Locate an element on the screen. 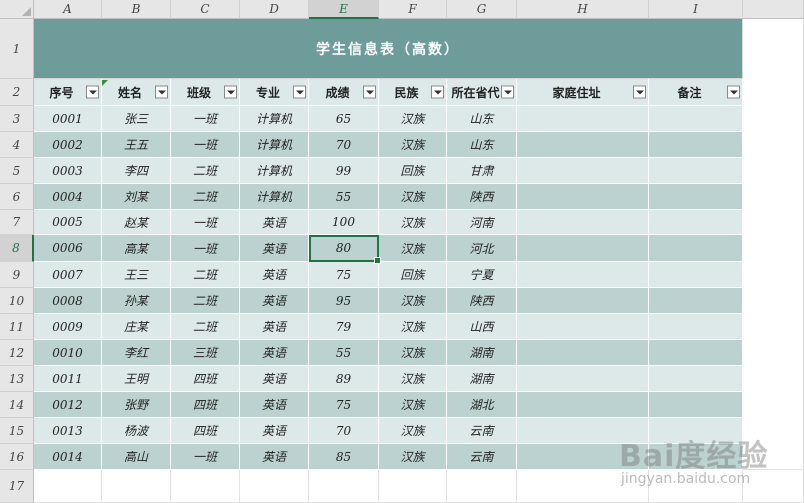 This screenshot has height=503, width=804. table-cell: 0010 is located at coordinates (68, 353).